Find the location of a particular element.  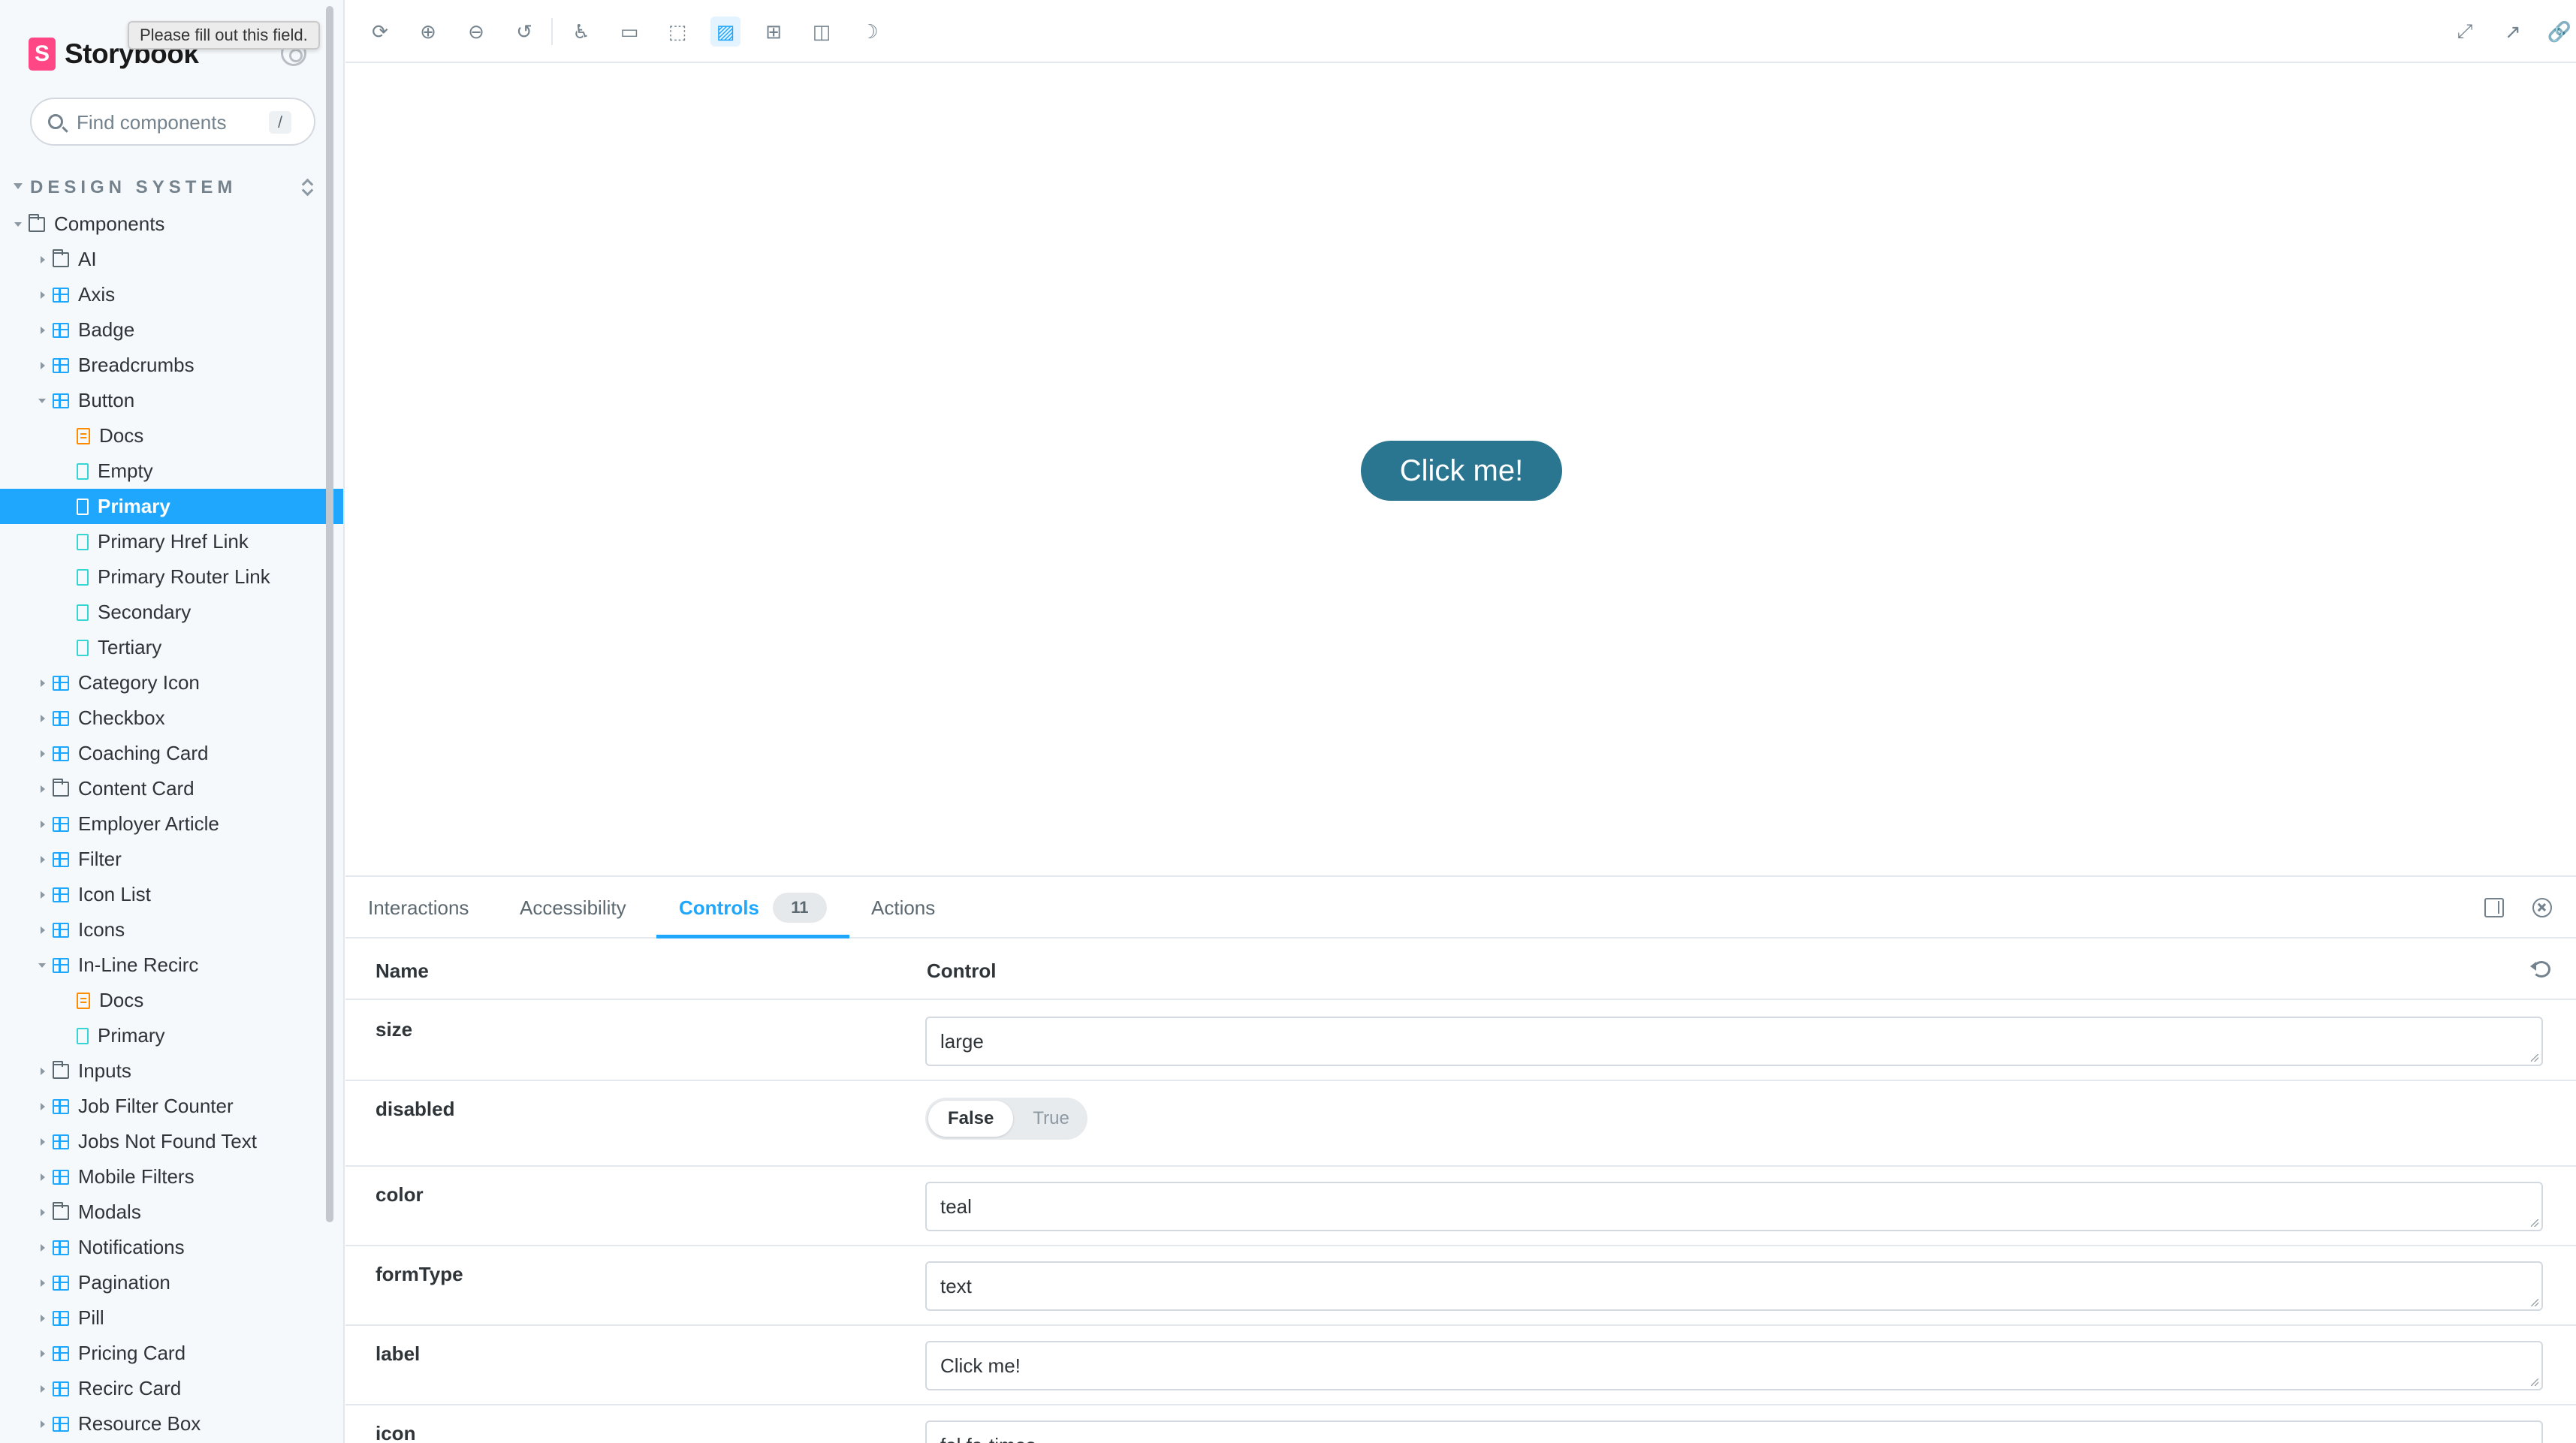

outline-icon: ⬚ is located at coordinates (677, 32).